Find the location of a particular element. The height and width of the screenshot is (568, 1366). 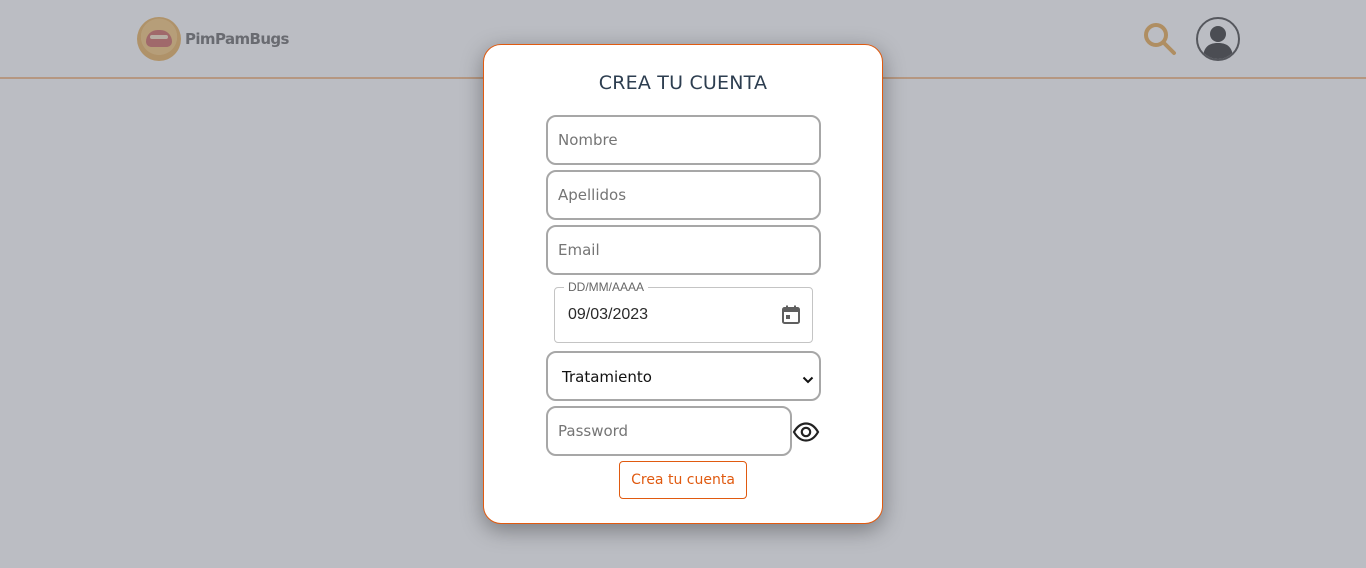

password-input is located at coordinates (669, 431).